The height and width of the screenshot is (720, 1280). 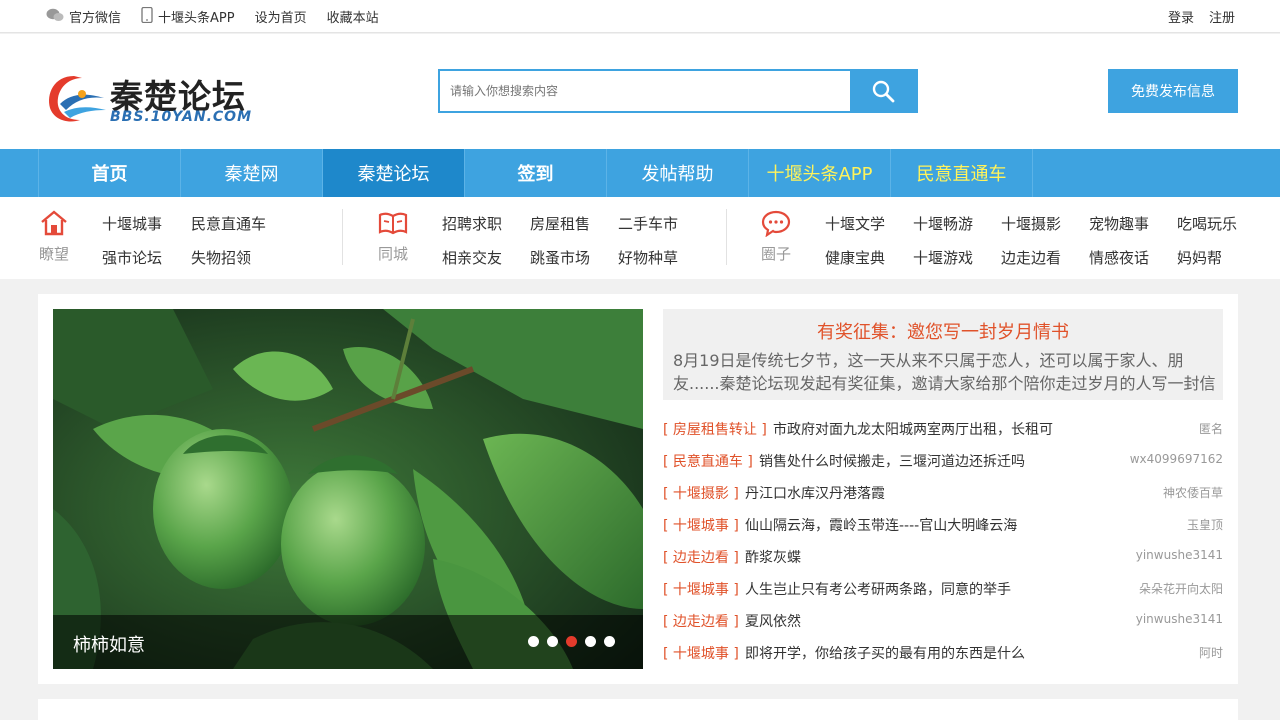 I want to click on link-housing: 房屋租售, so click(x=560, y=223).